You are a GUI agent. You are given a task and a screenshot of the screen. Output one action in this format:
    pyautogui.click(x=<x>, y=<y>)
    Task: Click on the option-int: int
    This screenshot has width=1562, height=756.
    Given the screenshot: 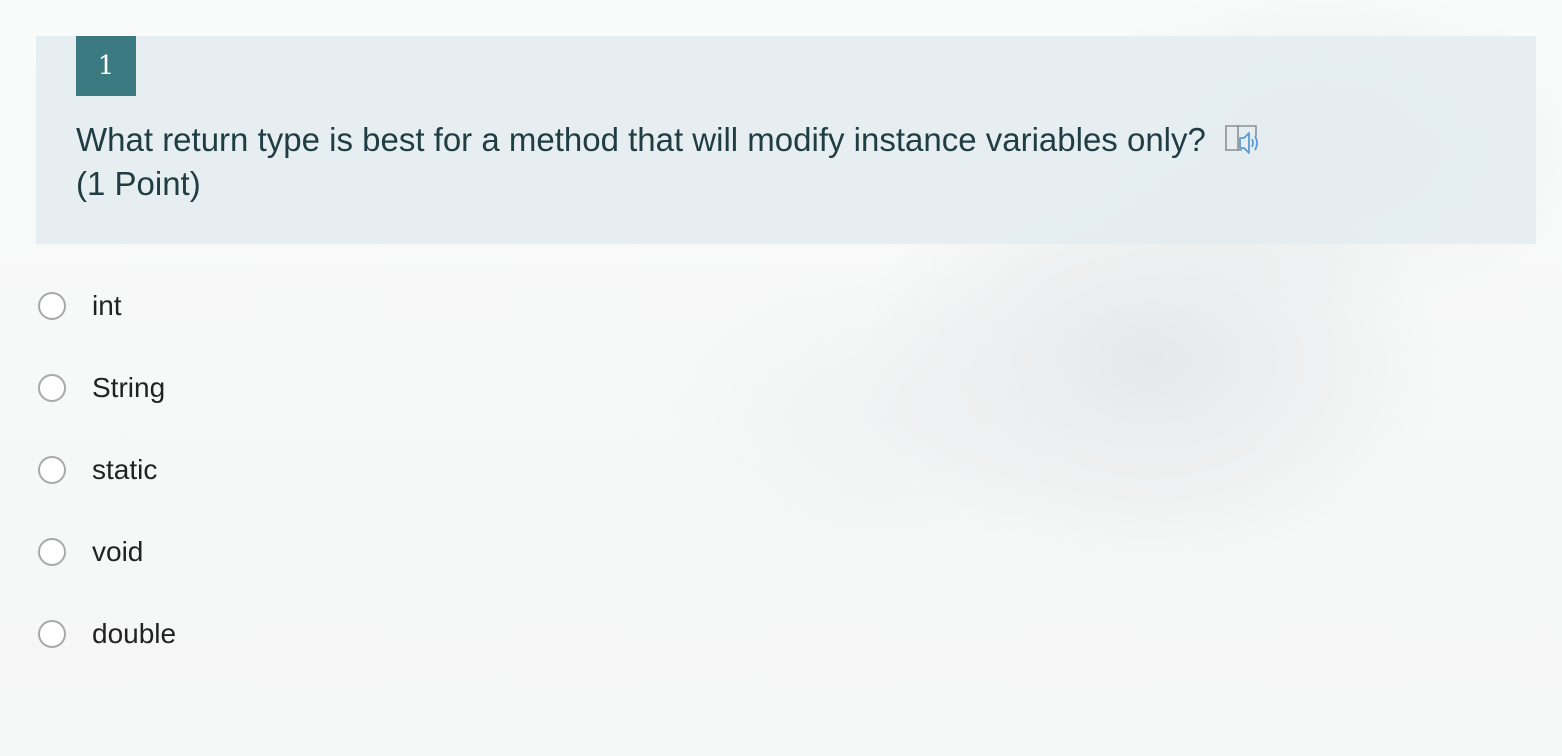 What is the action you would take?
    pyautogui.click(x=107, y=306)
    